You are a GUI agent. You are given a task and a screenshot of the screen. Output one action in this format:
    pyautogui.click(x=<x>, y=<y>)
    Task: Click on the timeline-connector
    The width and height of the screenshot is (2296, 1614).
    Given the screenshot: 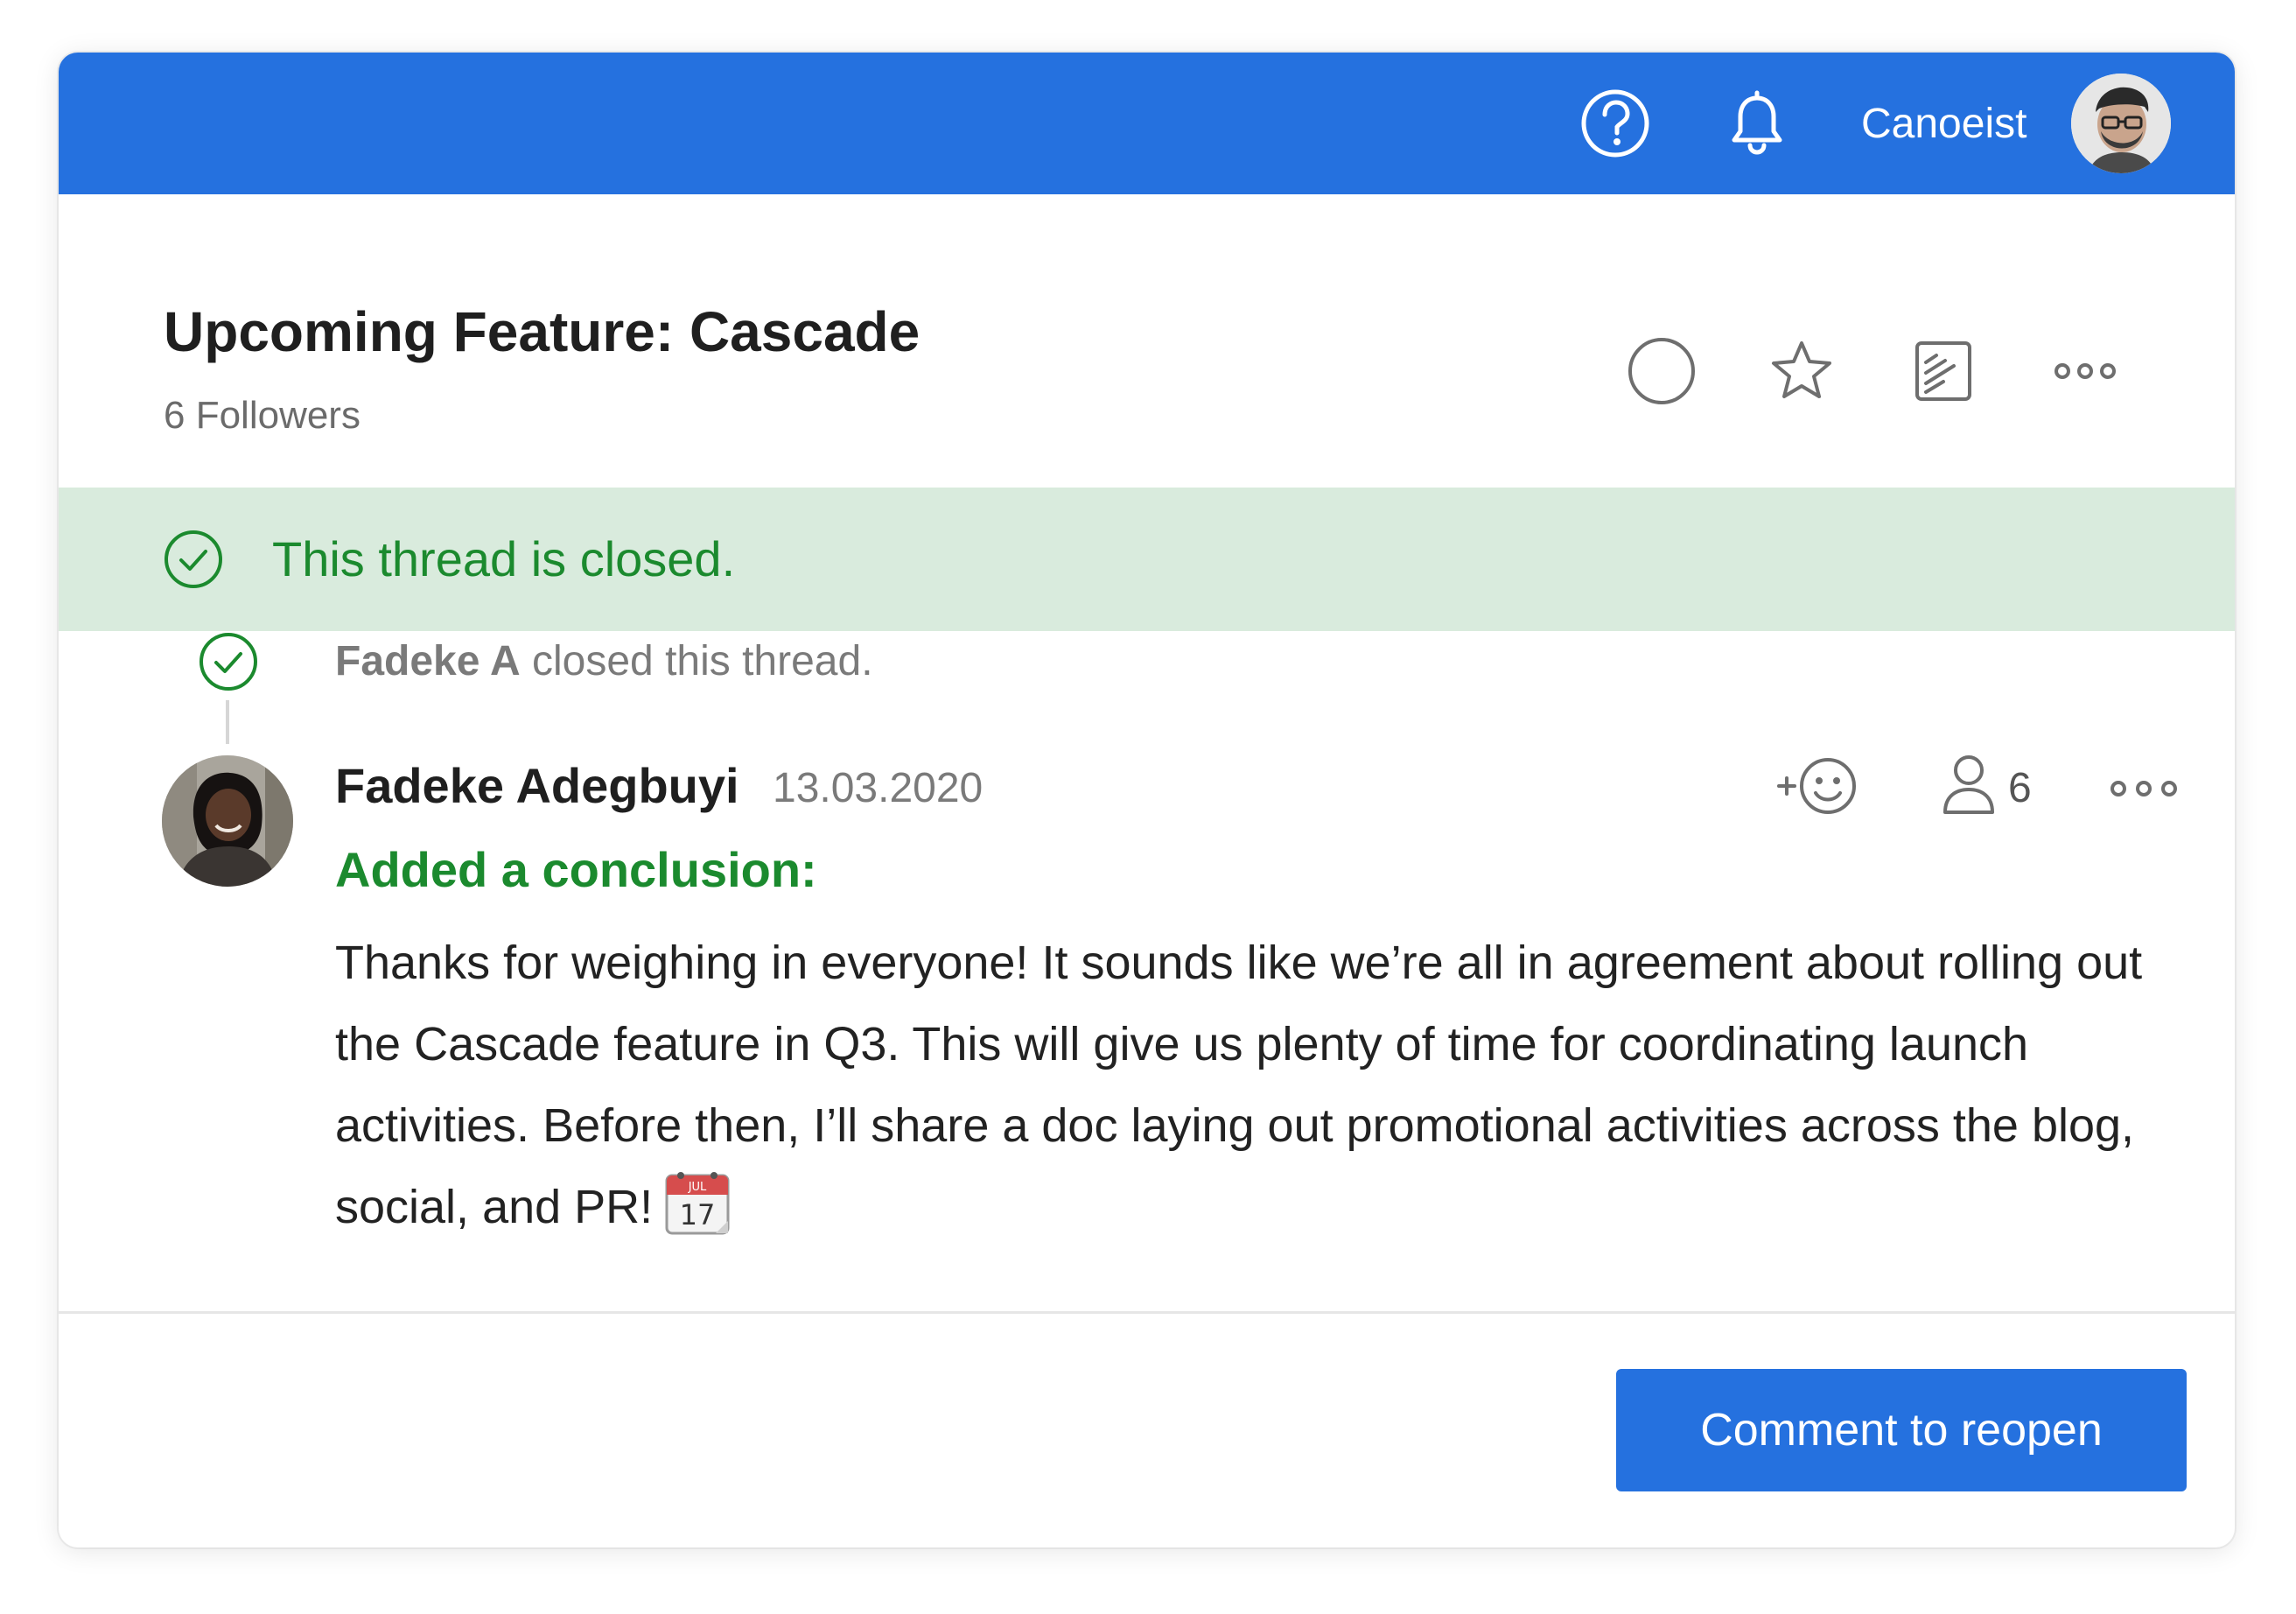 What is the action you would take?
    pyautogui.click(x=227, y=722)
    